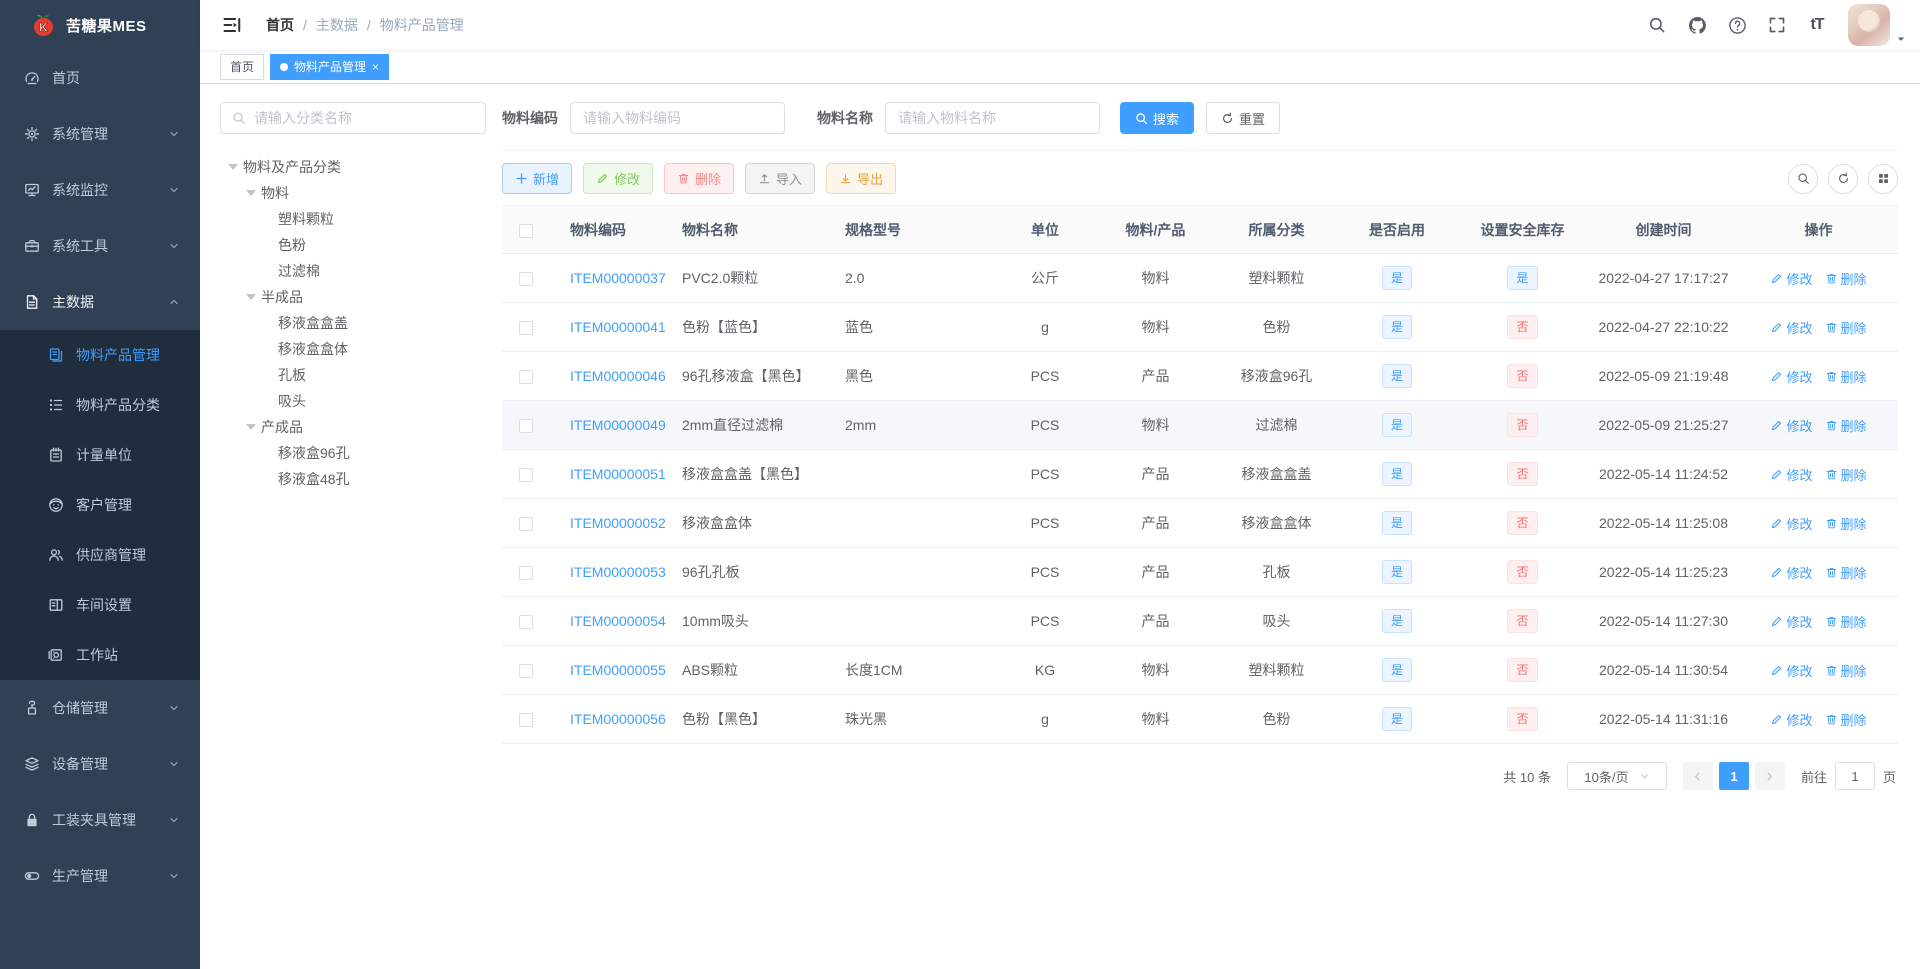 The image size is (1920, 969). Describe the element at coordinates (618, 719) in the screenshot. I see `material-code-link: ITEM00000056` at that location.